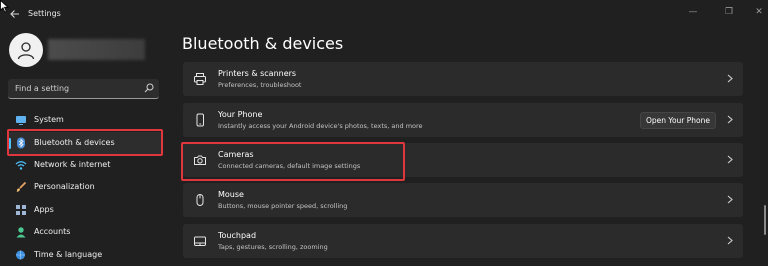  Describe the element at coordinates (293, 161) in the screenshot. I see `highlight-box-cameras` at that location.